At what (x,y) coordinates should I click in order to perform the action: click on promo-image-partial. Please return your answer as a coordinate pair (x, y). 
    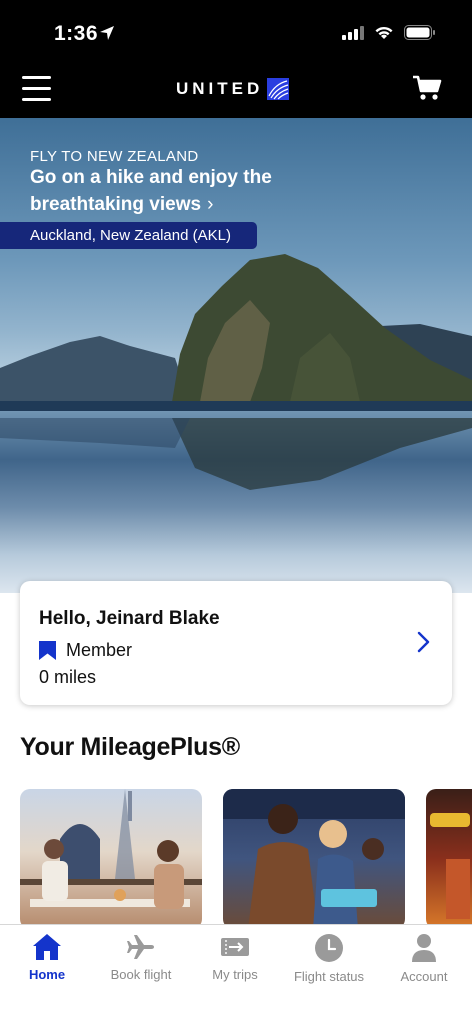
    Looking at the image, I should click on (450, 866).